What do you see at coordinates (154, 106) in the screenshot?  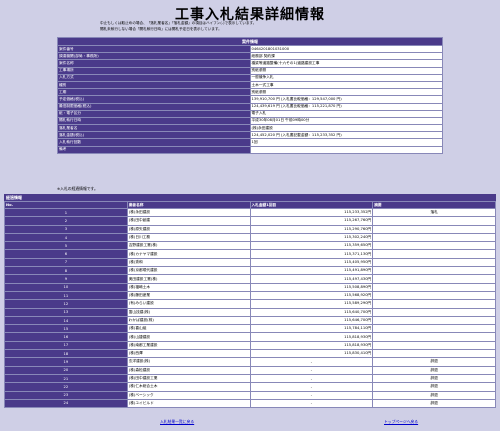 I see `info-label: 最低制限価格(税込)` at bounding box center [154, 106].